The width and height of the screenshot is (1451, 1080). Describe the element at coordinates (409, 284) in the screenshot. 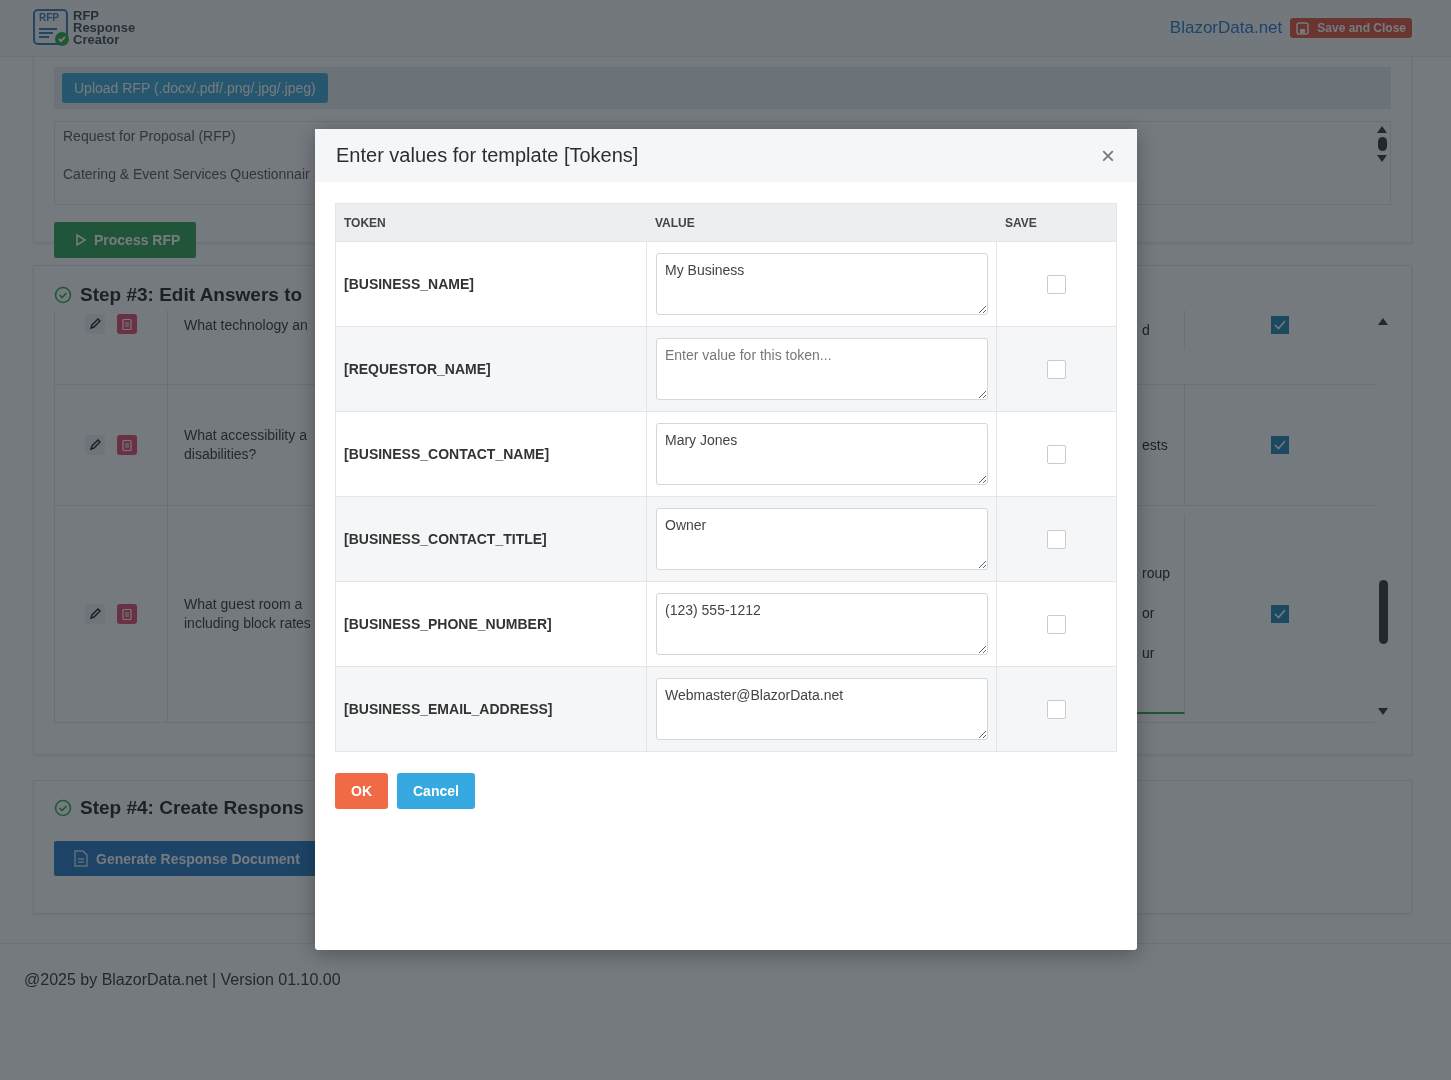

I see `token-name: [BUSINESS_NAME]` at that location.